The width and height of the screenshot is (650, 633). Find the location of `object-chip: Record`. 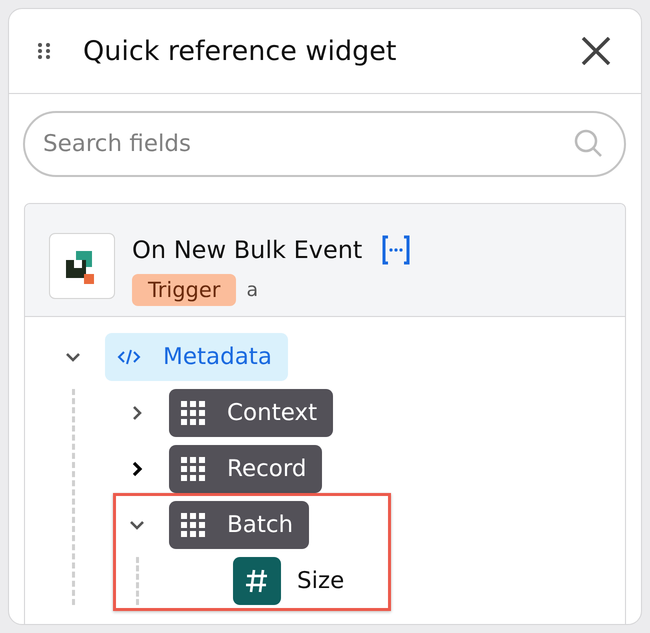

object-chip: Record is located at coordinates (245, 469).